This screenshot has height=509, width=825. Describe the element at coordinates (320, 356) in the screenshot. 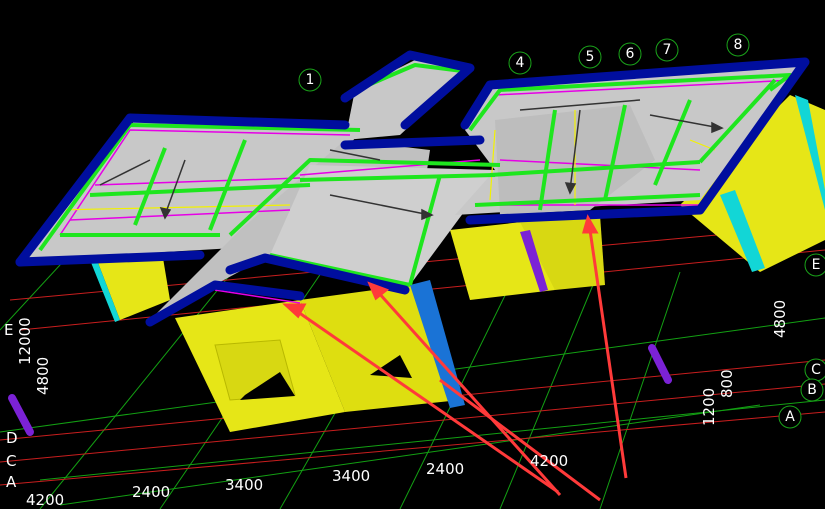

I see `front-center-block` at that location.